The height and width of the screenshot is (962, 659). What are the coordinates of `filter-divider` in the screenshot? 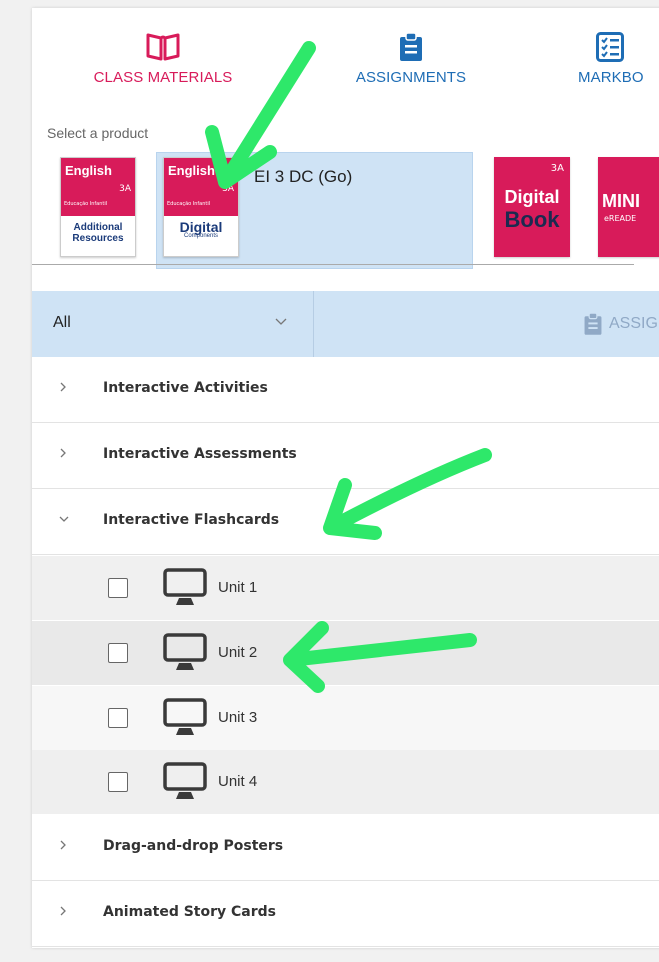 It's located at (313, 324).